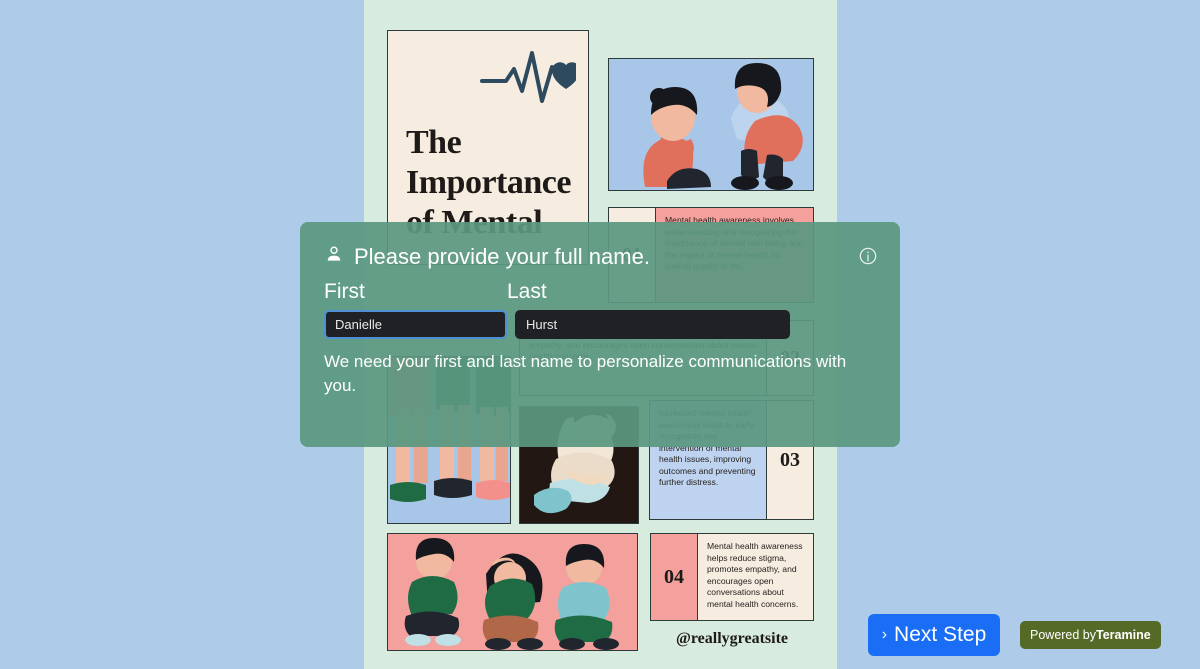  I want to click on last-name-input, so click(652, 324).